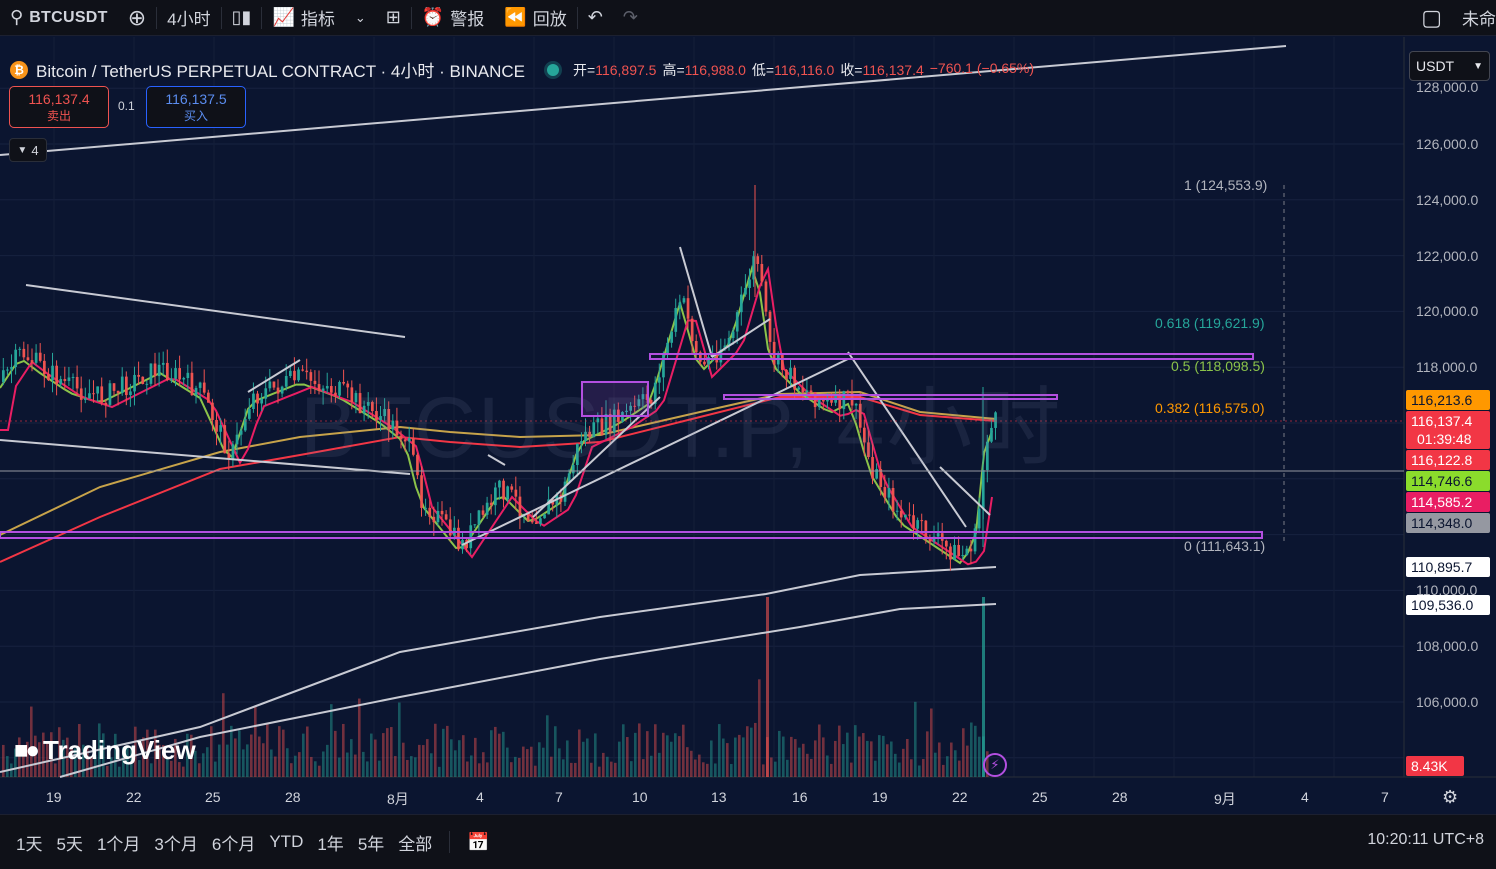 The width and height of the screenshot is (1496, 869). Describe the element at coordinates (137, 18) in the screenshot. I see `compare-button: ⊕` at that location.